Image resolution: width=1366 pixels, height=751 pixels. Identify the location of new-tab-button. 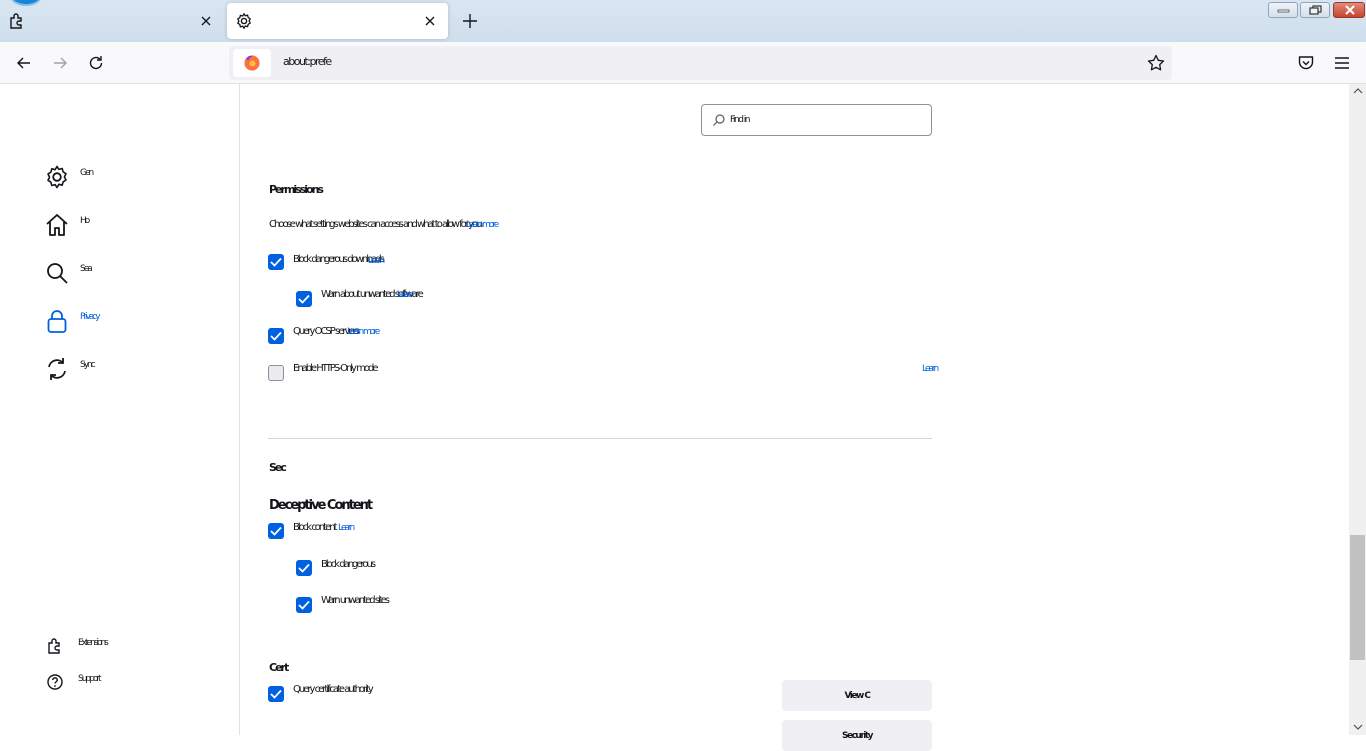
(470, 21).